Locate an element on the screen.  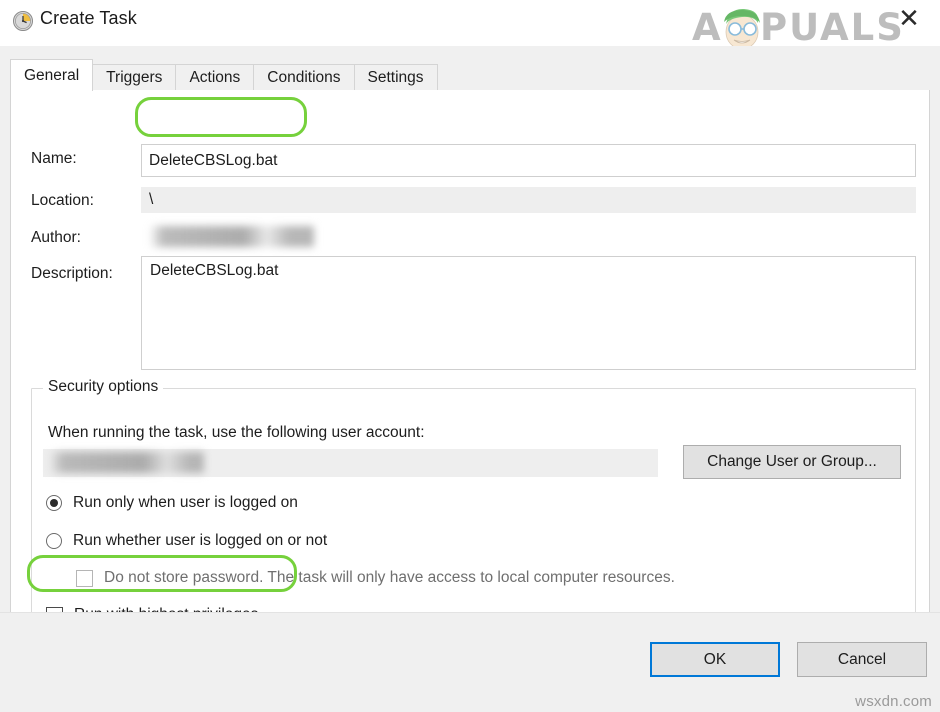
author-redaction is located at coordinates (231, 236).